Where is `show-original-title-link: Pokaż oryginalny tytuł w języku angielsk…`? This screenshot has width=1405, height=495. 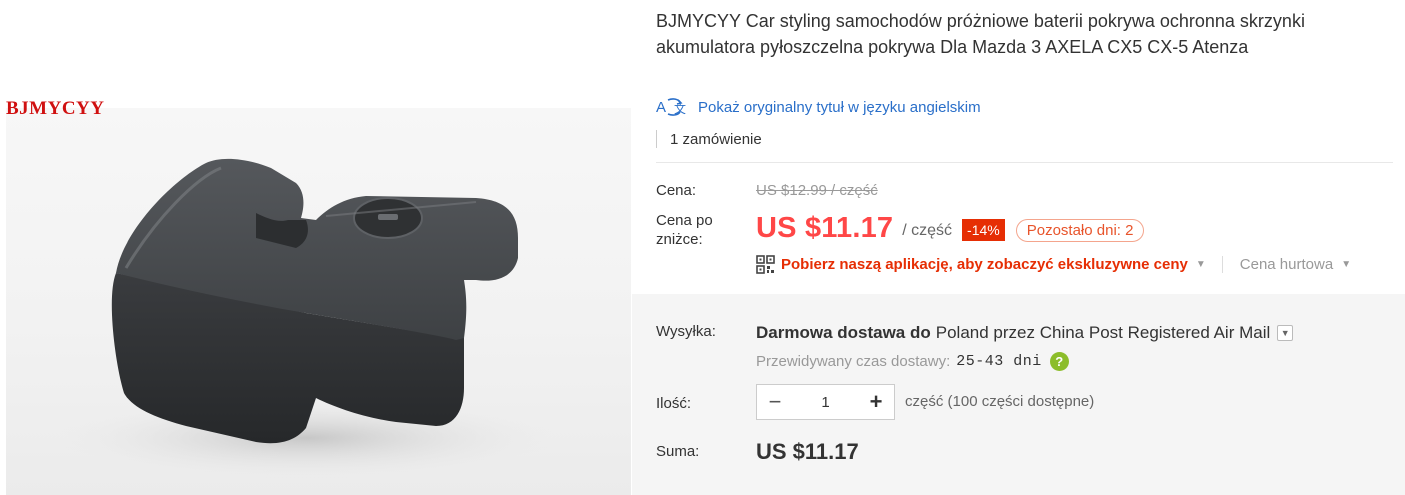 show-original-title-link: Pokaż oryginalny tytuł w języku angielsk… is located at coordinates (839, 107).